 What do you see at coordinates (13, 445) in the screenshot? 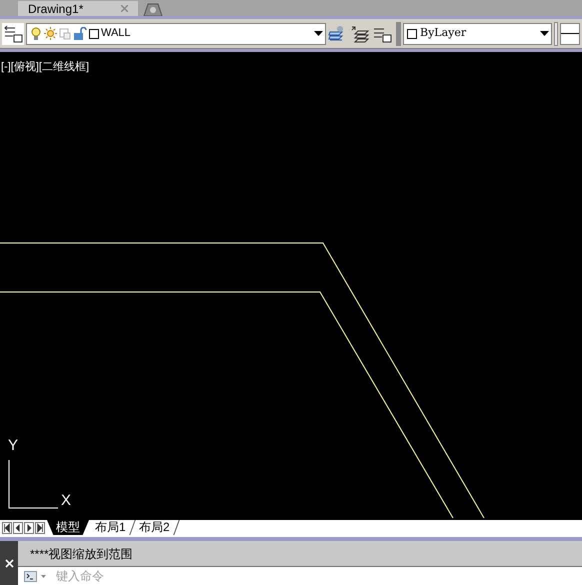
I see `ucs-y-label: Y` at bounding box center [13, 445].